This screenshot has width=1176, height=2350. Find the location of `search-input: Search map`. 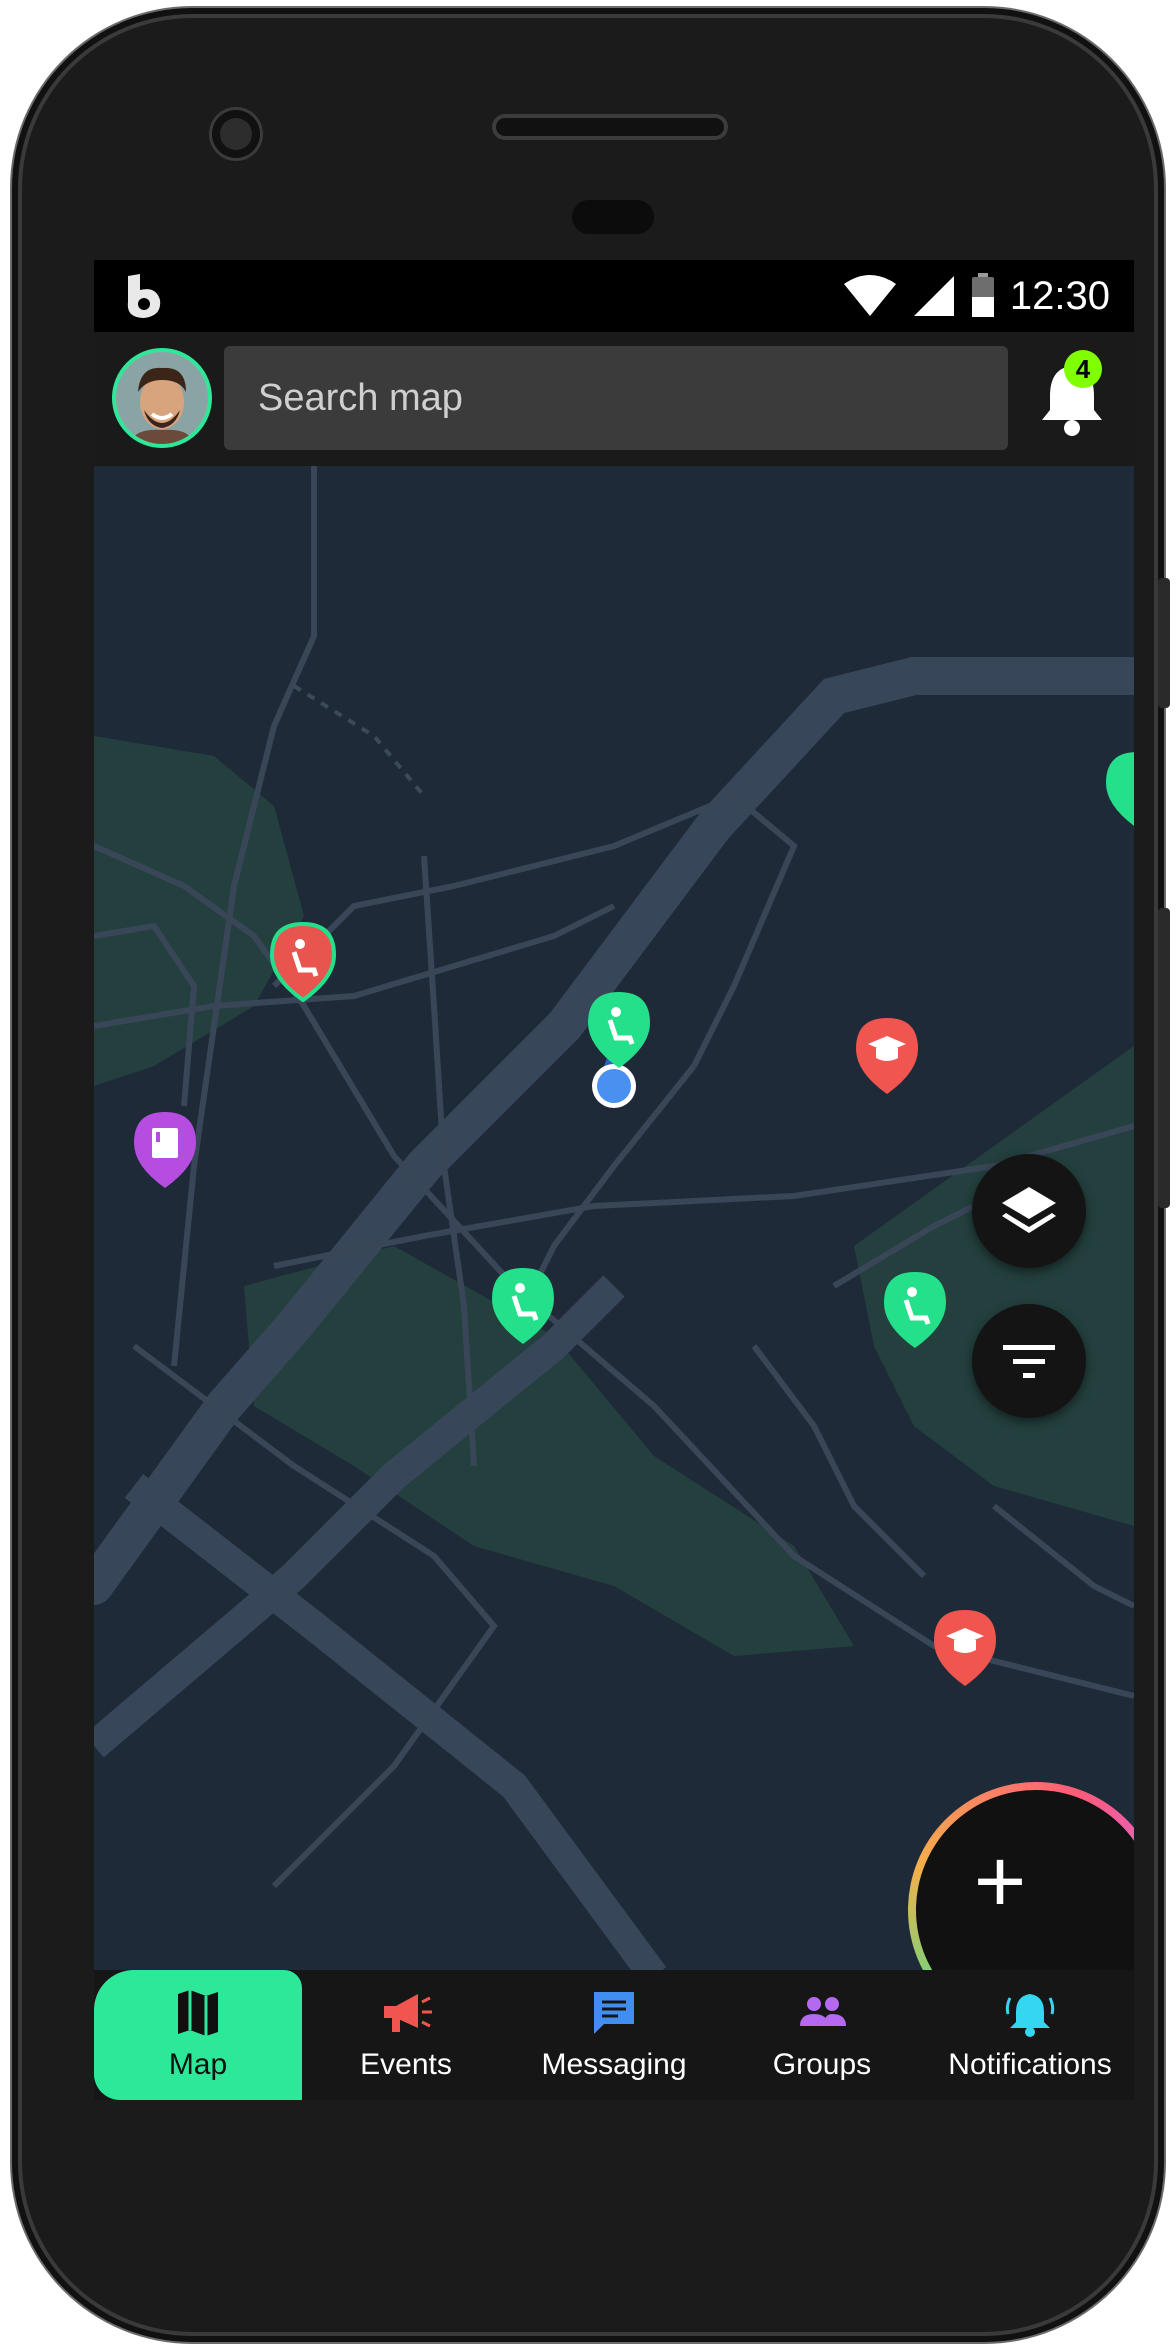

search-input: Search map is located at coordinates (616, 398).